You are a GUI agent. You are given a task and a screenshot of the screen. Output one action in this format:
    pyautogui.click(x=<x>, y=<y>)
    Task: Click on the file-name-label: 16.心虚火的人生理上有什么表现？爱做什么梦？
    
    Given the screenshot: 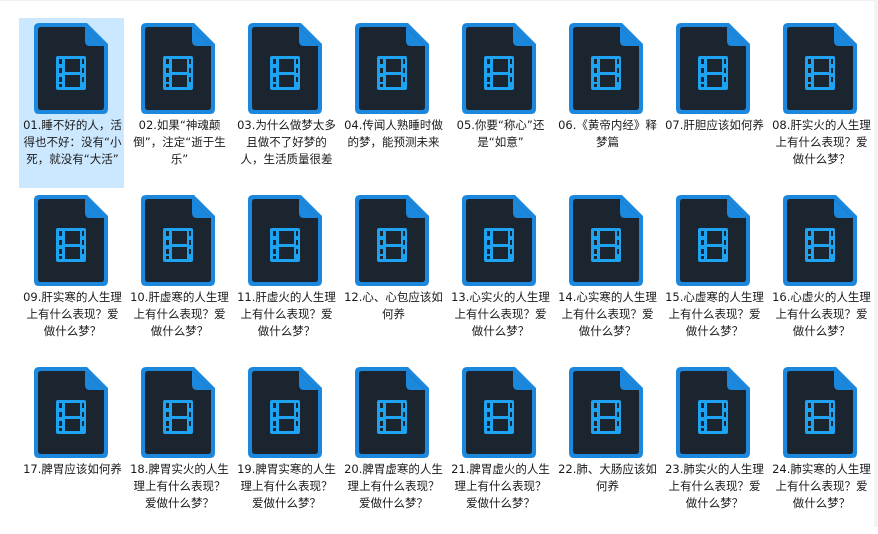 What is the action you would take?
    pyautogui.click(x=821, y=314)
    